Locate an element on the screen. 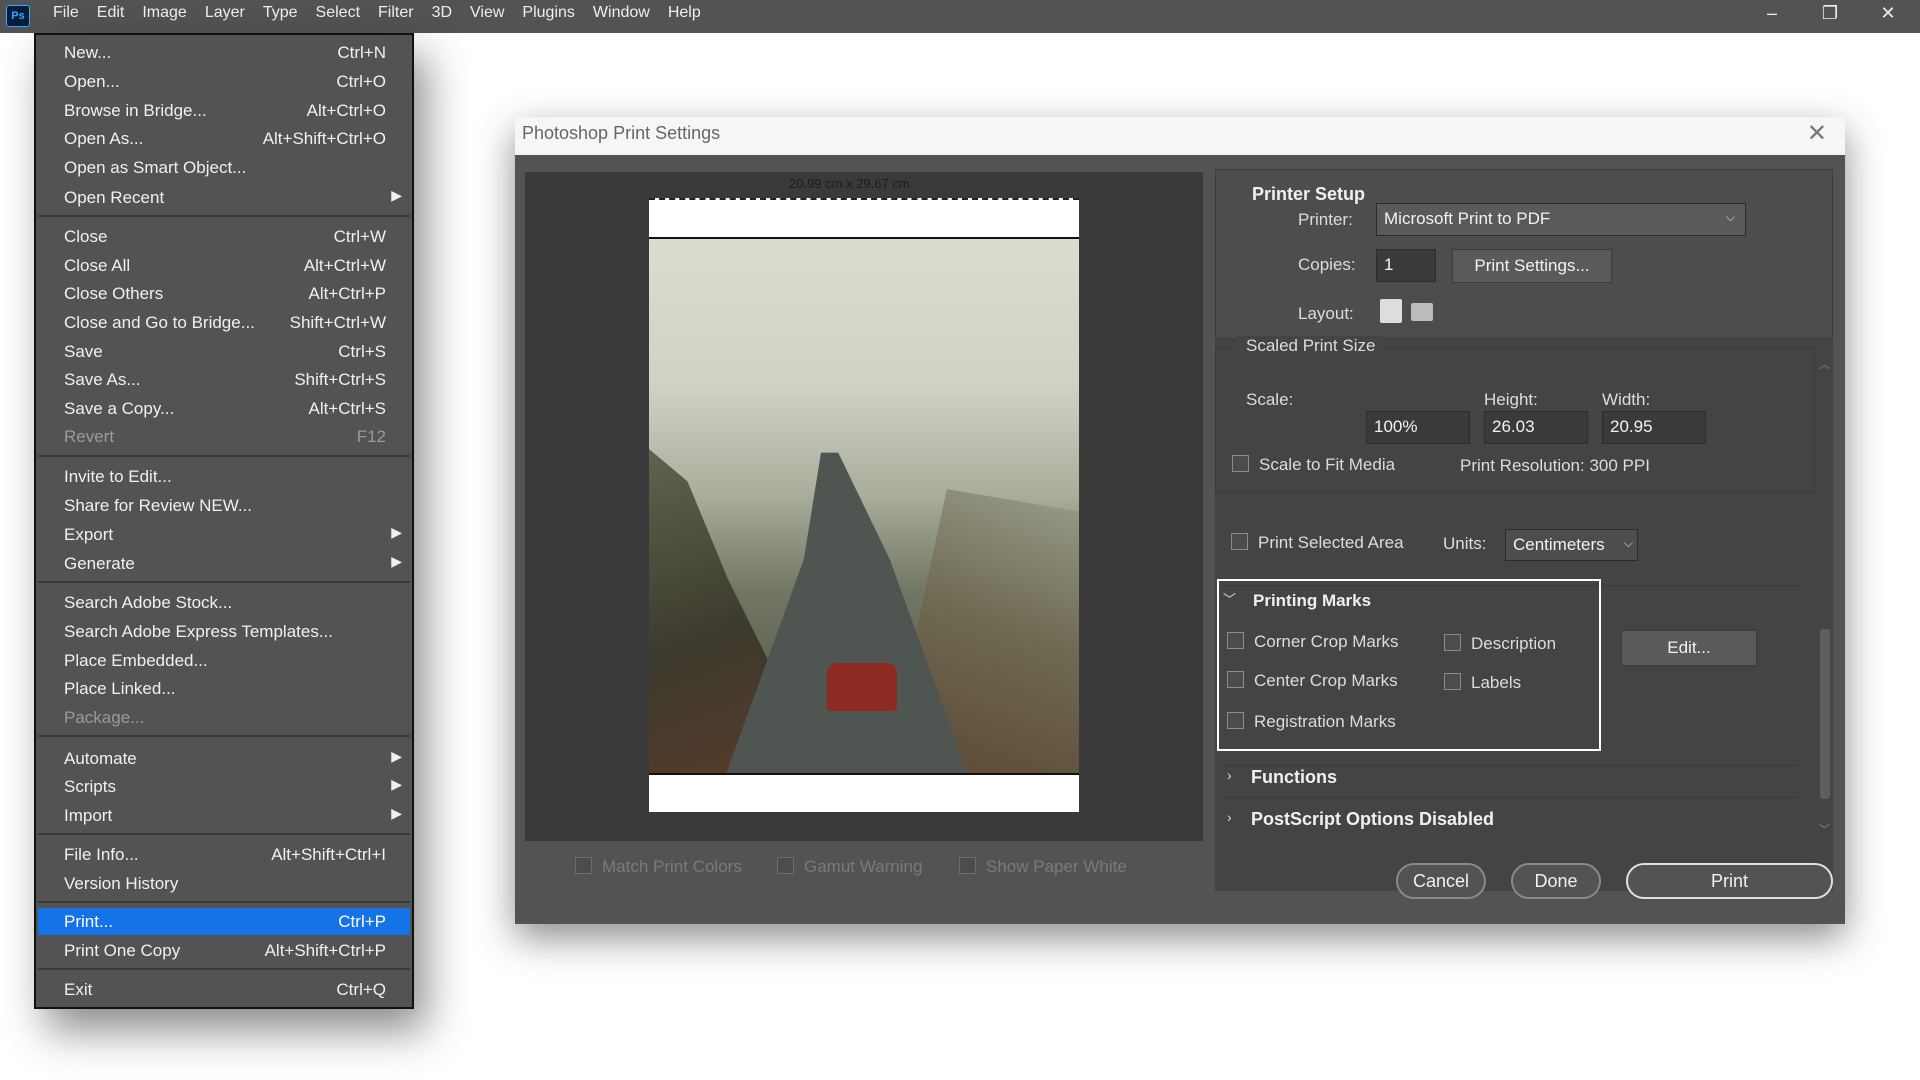  printer-select: Microsoft Print to PDF ⌵ is located at coordinates (1561, 219).